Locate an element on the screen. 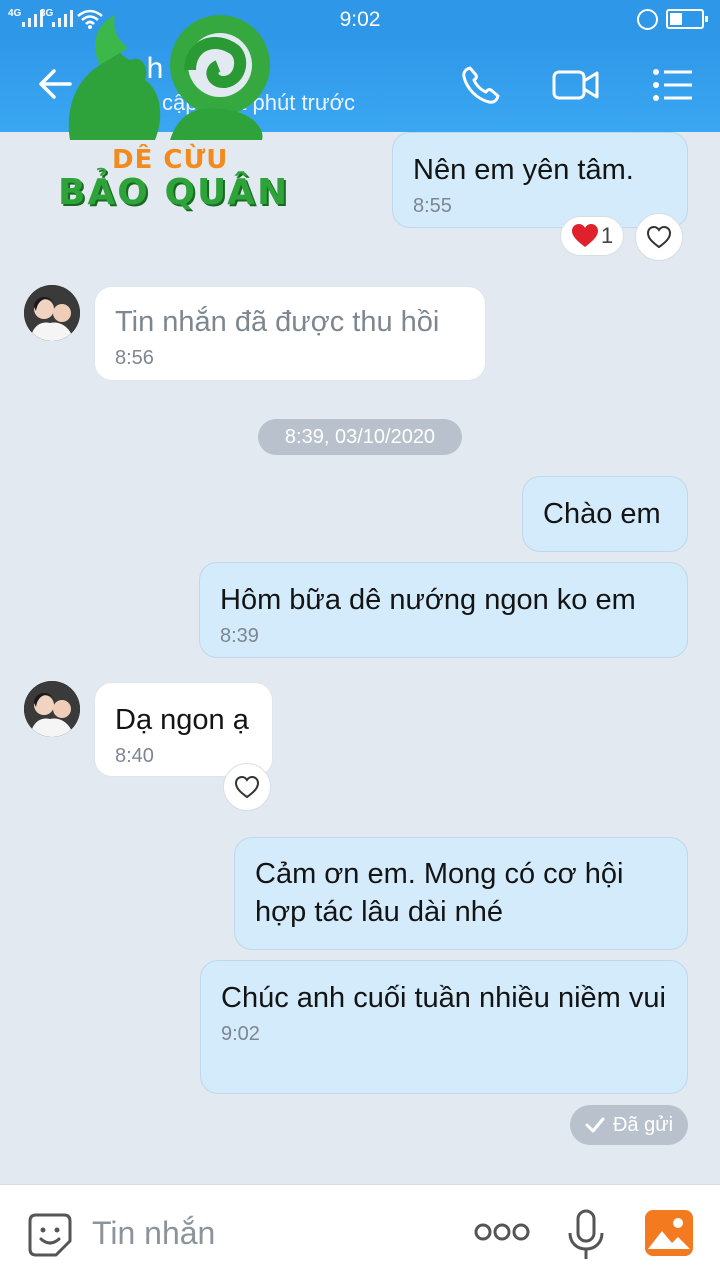 The height and width of the screenshot is (1280, 720). message-time: 8:55 is located at coordinates (432, 206).